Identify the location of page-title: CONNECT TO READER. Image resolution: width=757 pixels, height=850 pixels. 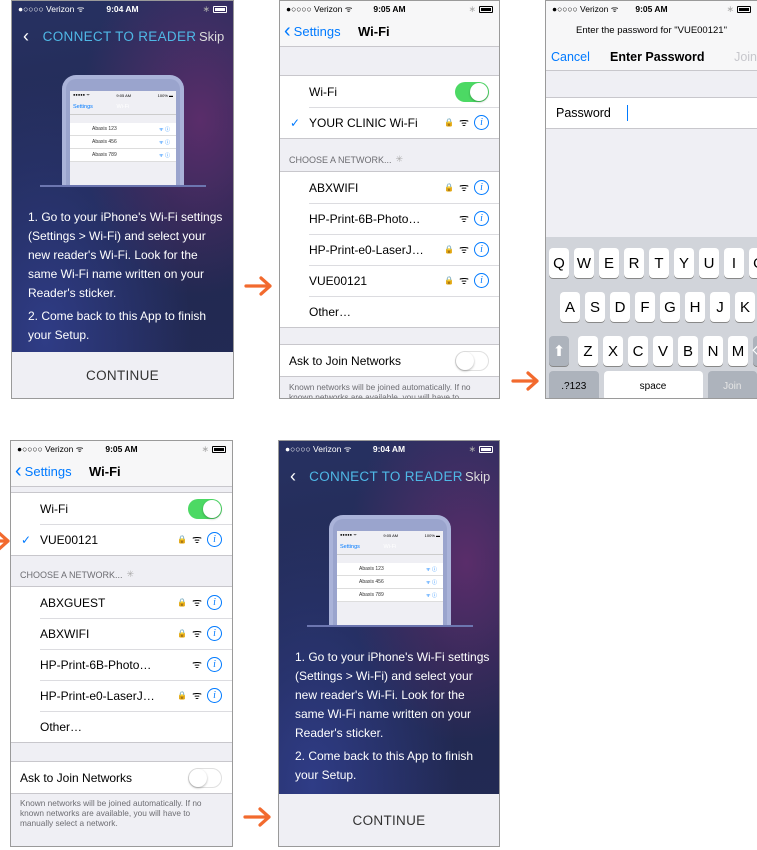
(119, 36).